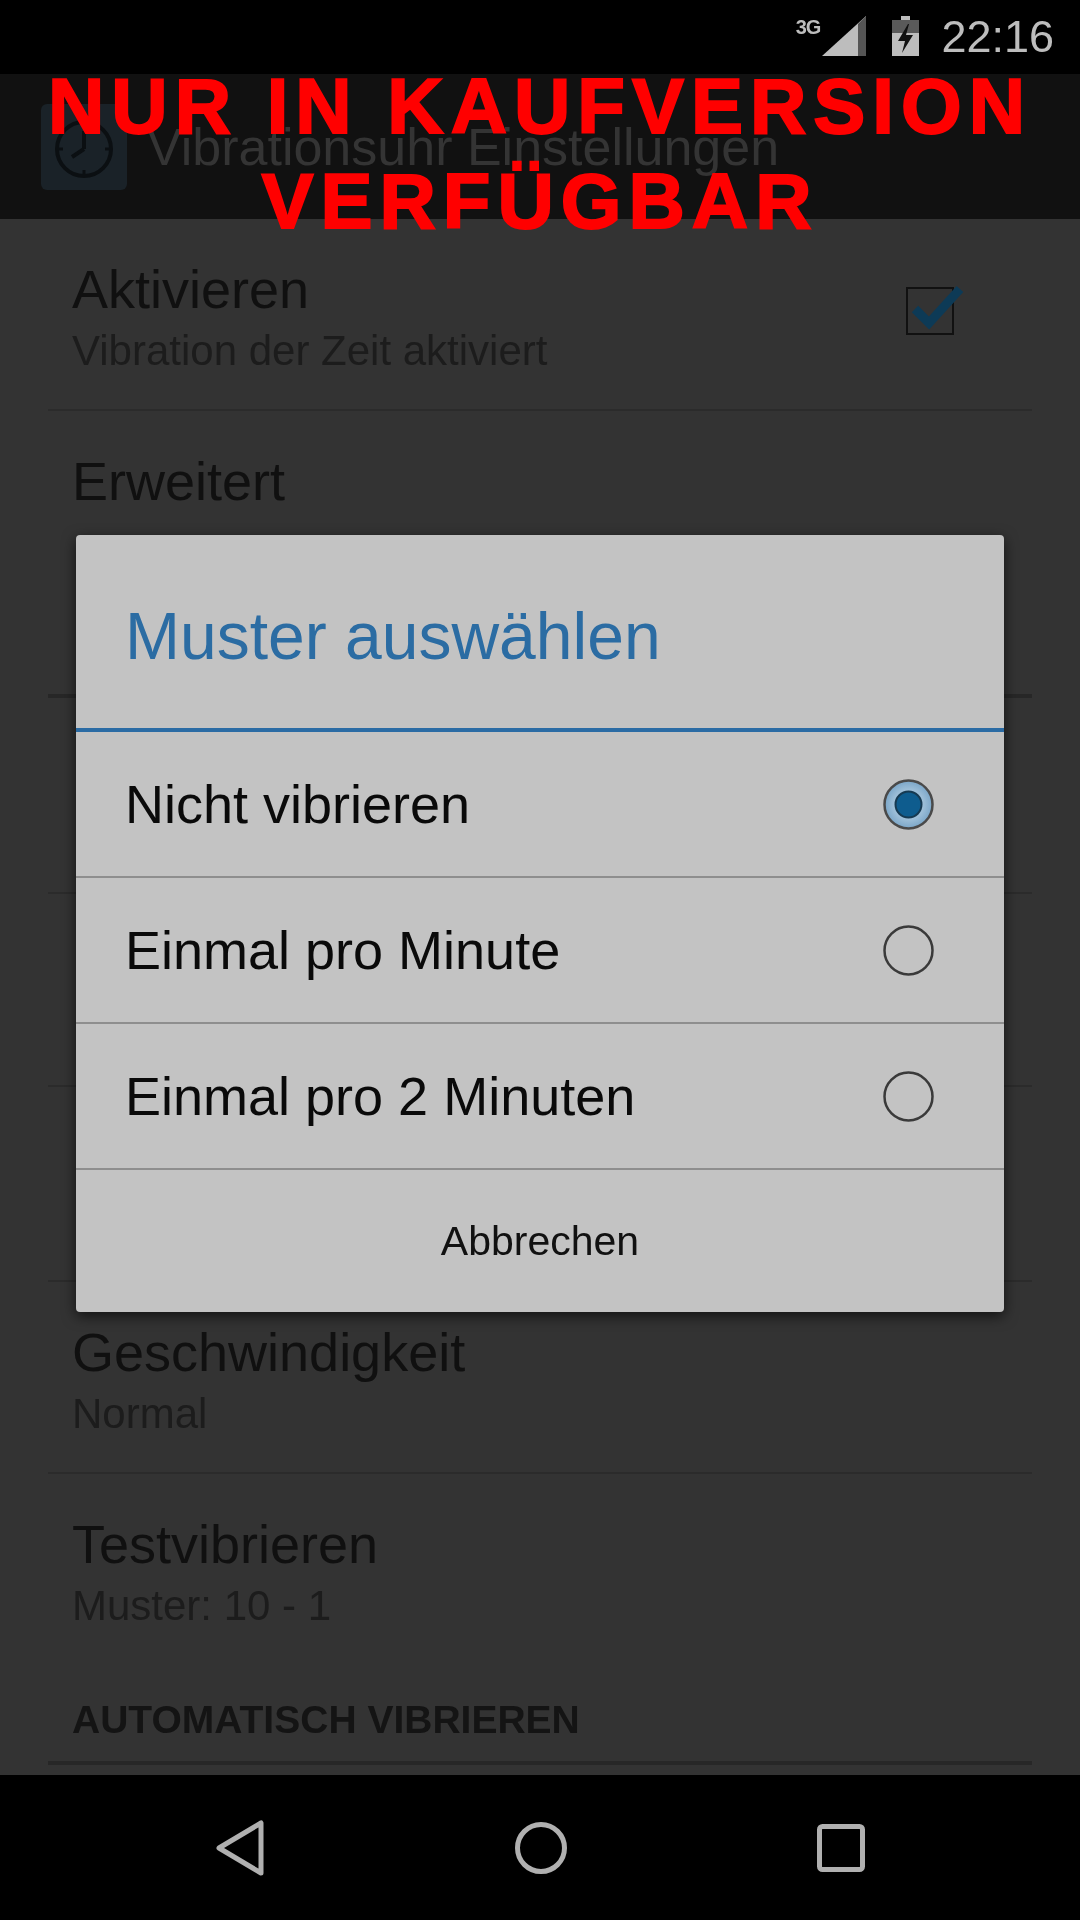  What do you see at coordinates (844, 36) in the screenshot?
I see `signal-icon` at bounding box center [844, 36].